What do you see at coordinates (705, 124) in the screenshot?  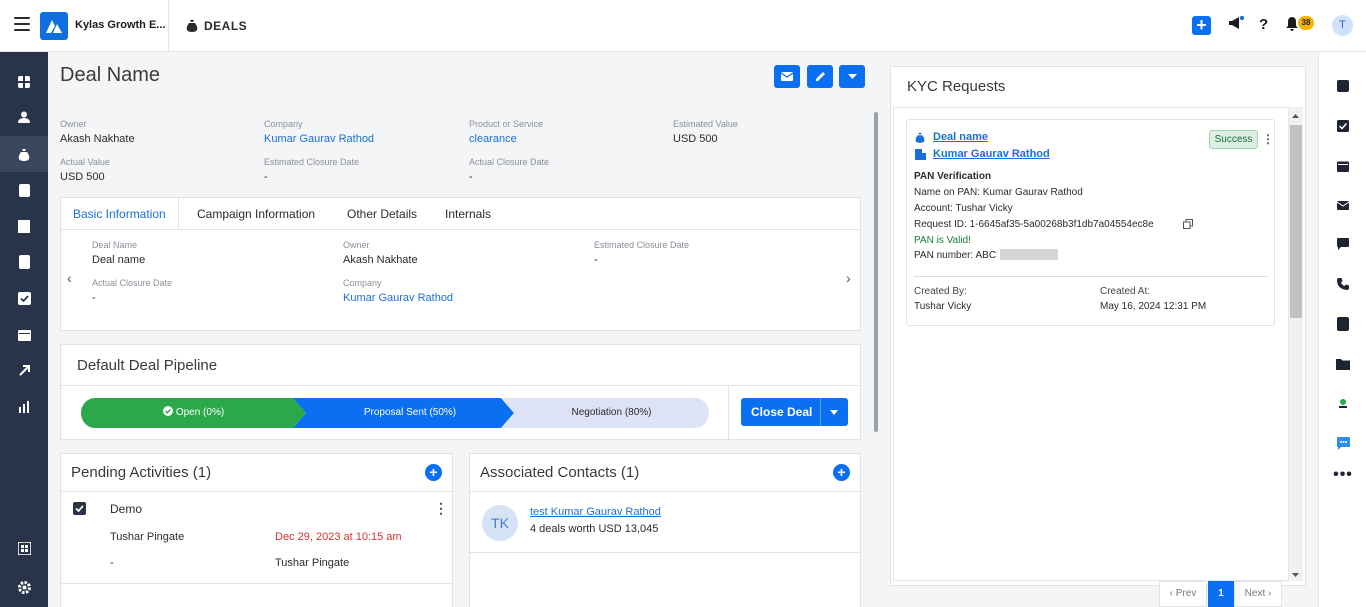 I see `field-label: Estimated Value` at bounding box center [705, 124].